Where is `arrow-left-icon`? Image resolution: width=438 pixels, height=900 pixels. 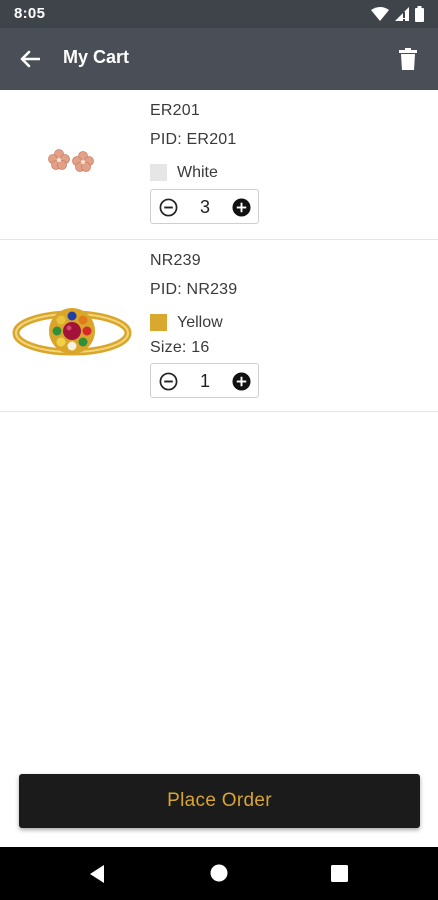
arrow-left-icon is located at coordinates (30, 59).